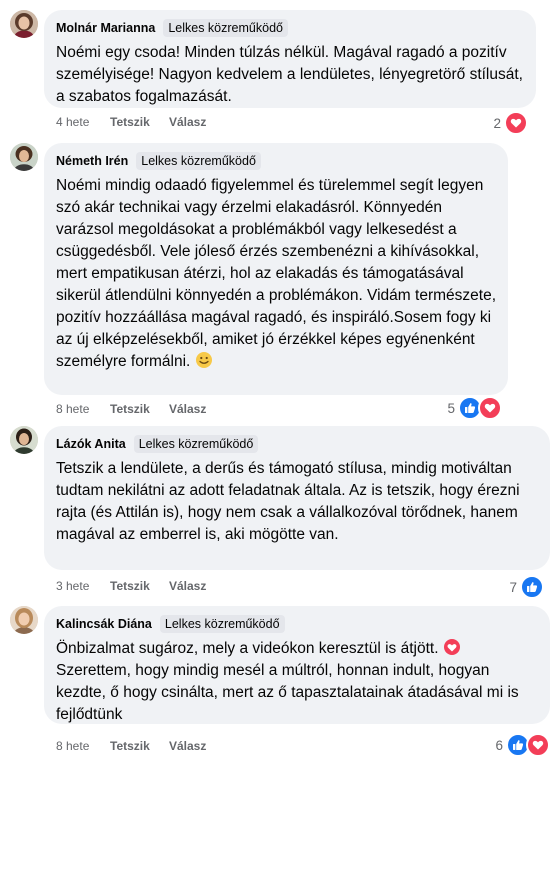 This screenshot has width=560, height=890. Describe the element at coordinates (92, 161) in the screenshot. I see `author-name: Németh Irén` at that location.